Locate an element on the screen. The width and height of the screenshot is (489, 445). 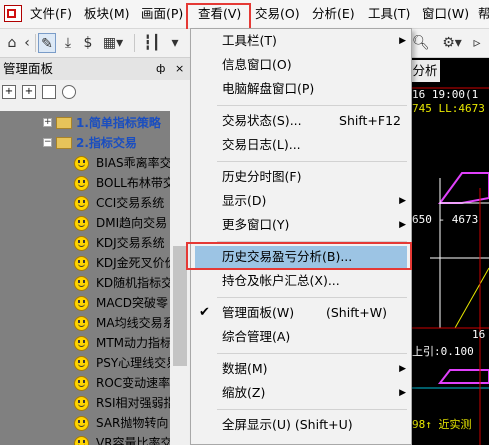
chart-indicator-label: 上引:0.100 is located at coordinates (443, 351).